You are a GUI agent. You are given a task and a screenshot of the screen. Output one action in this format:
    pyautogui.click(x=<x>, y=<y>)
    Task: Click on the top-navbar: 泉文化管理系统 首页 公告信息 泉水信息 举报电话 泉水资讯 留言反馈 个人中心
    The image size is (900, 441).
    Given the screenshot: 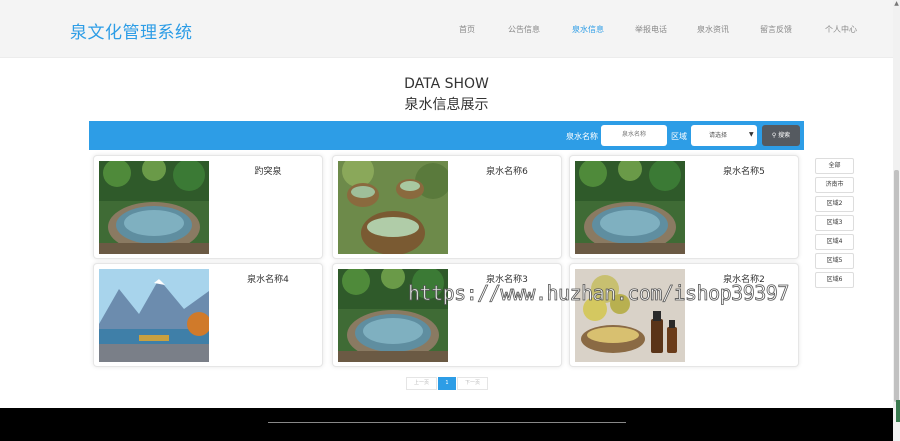 What is the action you would take?
    pyautogui.click(x=446, y=29)
    